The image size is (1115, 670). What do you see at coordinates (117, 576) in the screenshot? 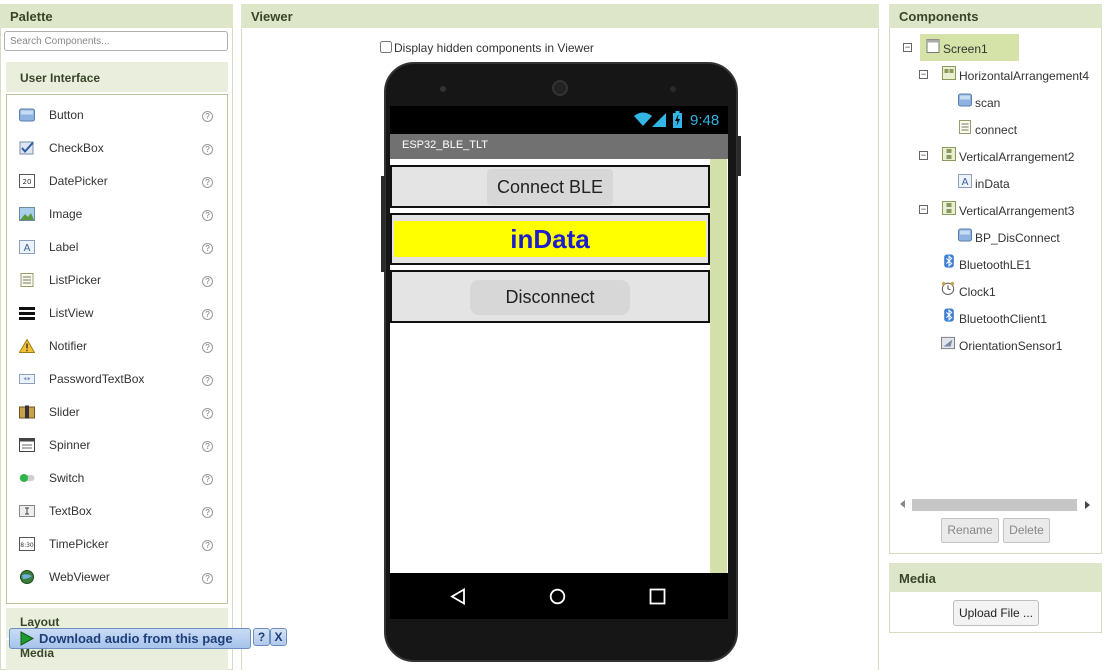
I see `palette-item-webviewer: WebViewer ?` at bounding box center [117, 576].